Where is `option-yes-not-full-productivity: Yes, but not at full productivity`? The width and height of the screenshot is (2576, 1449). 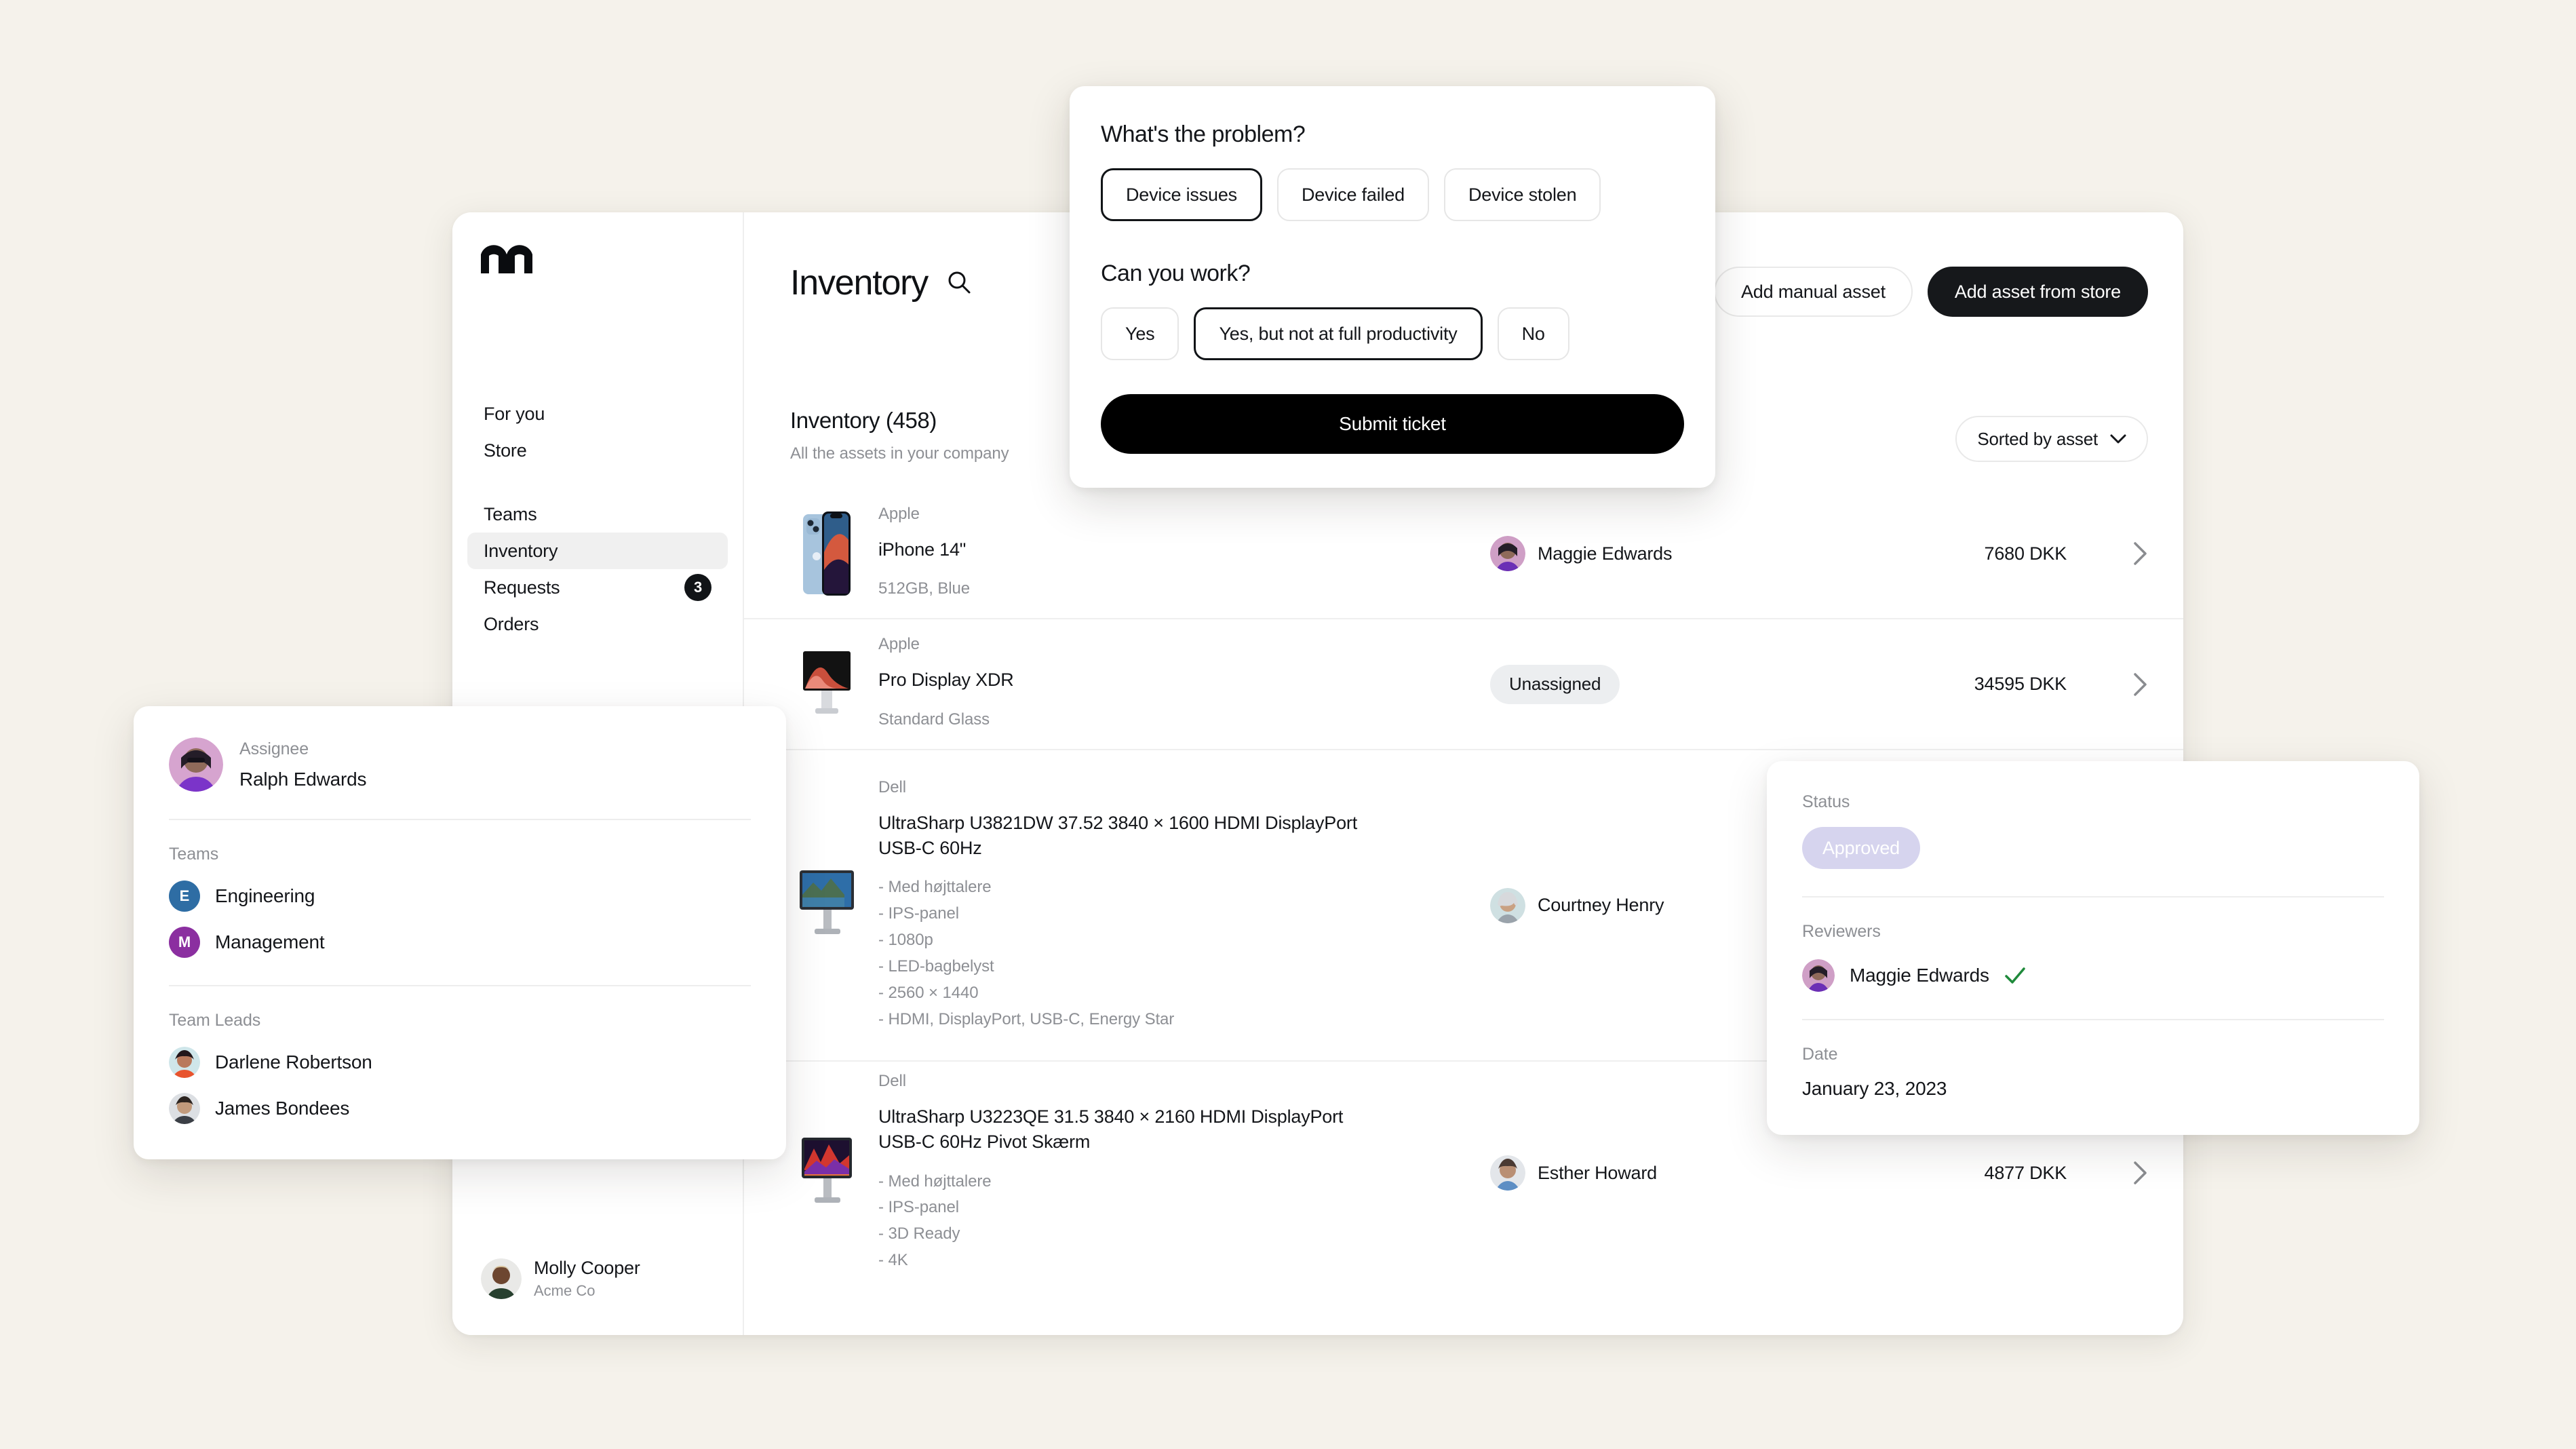
option-yes-not-full-productivity: Yes, but not at full productivity is located at coordinates (1338, 333).